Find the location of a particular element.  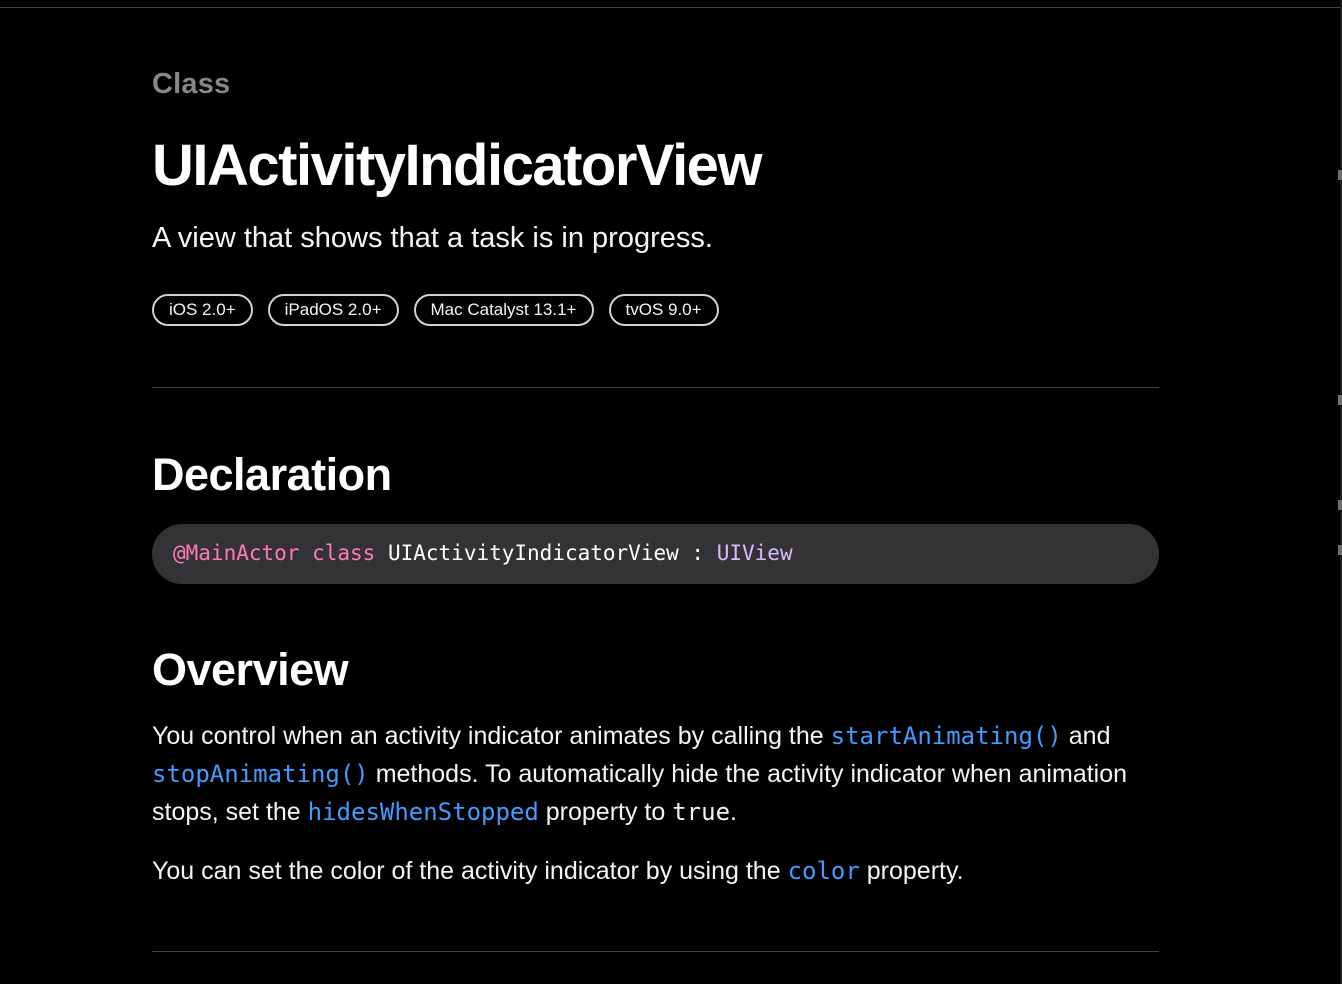

color-link: color is located at coordinates (824, 871).